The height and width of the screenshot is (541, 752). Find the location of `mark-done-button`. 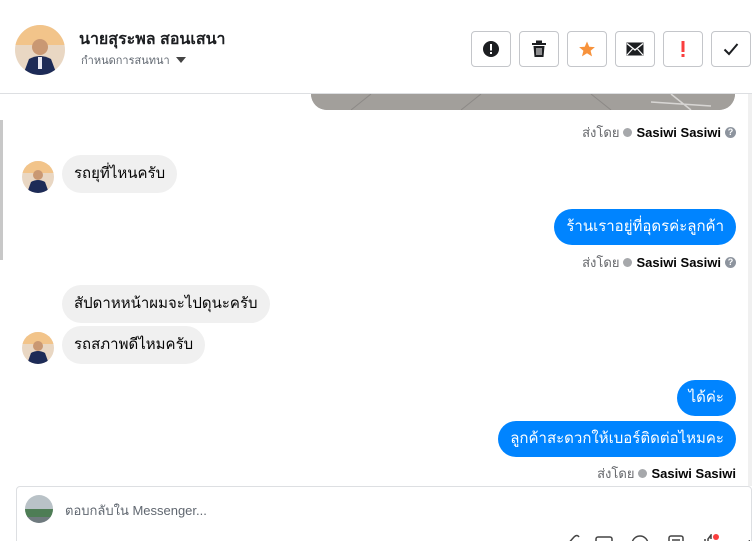

mark-done-button is located at coordinates (731, 49).